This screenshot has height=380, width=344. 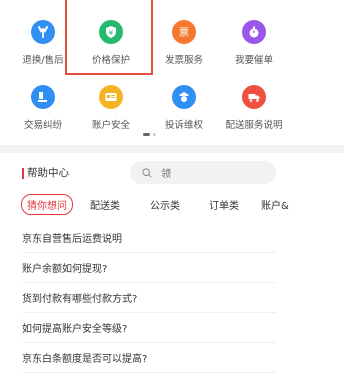 I want to click on service-complaint: 投诉维权, so click(x=184, y=108).